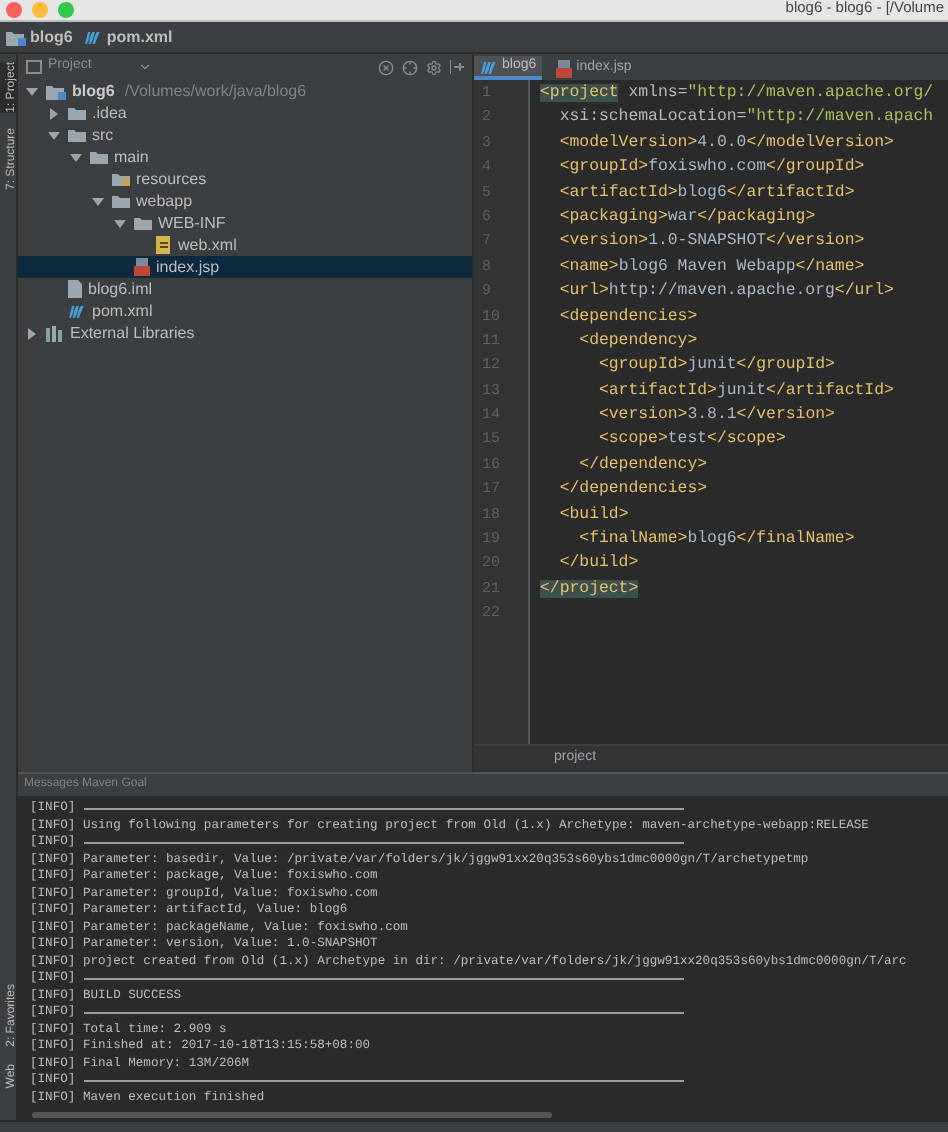  I want to click on panel-icon, so click(34, 67).